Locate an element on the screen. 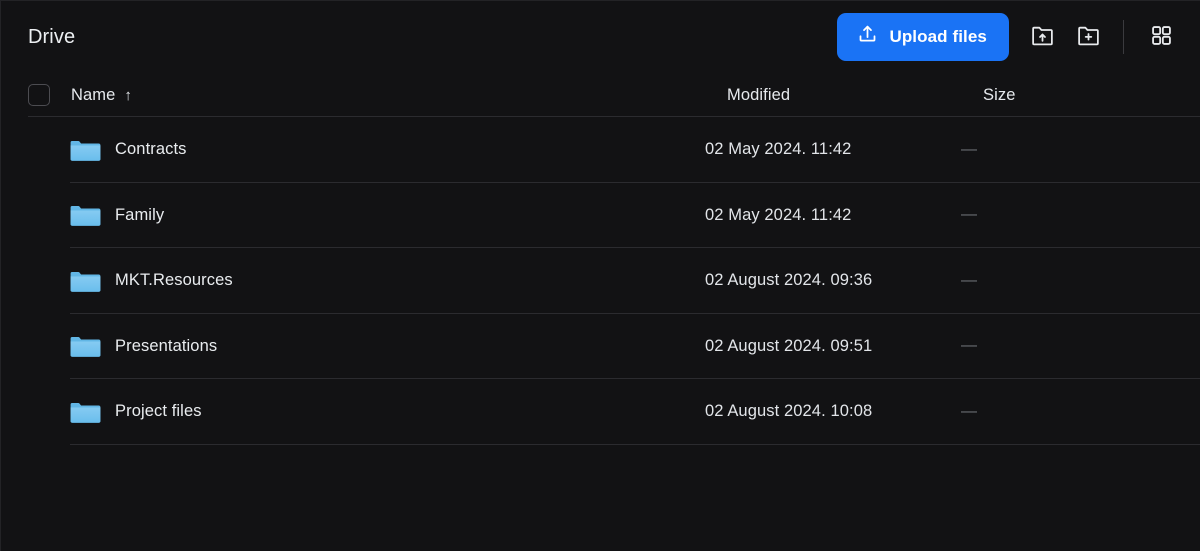  table-row: MKT.Resources 02 August 2024. 09:36 — is located at coordinates (600, 281).